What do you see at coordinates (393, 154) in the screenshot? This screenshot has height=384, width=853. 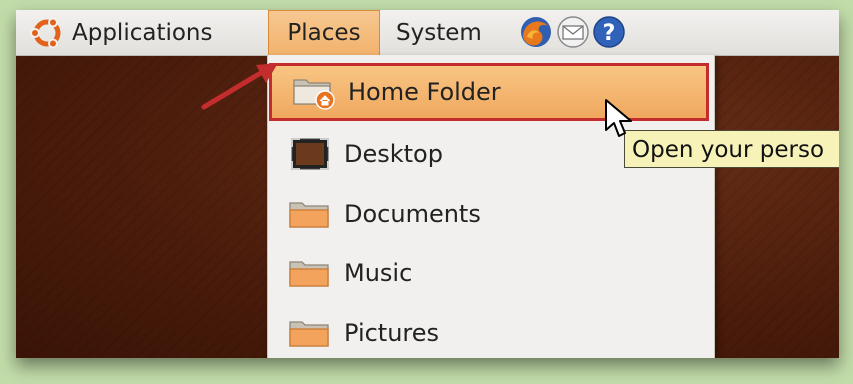 I see `menu-item-label: Desktop` at bounding box center [393, 154].